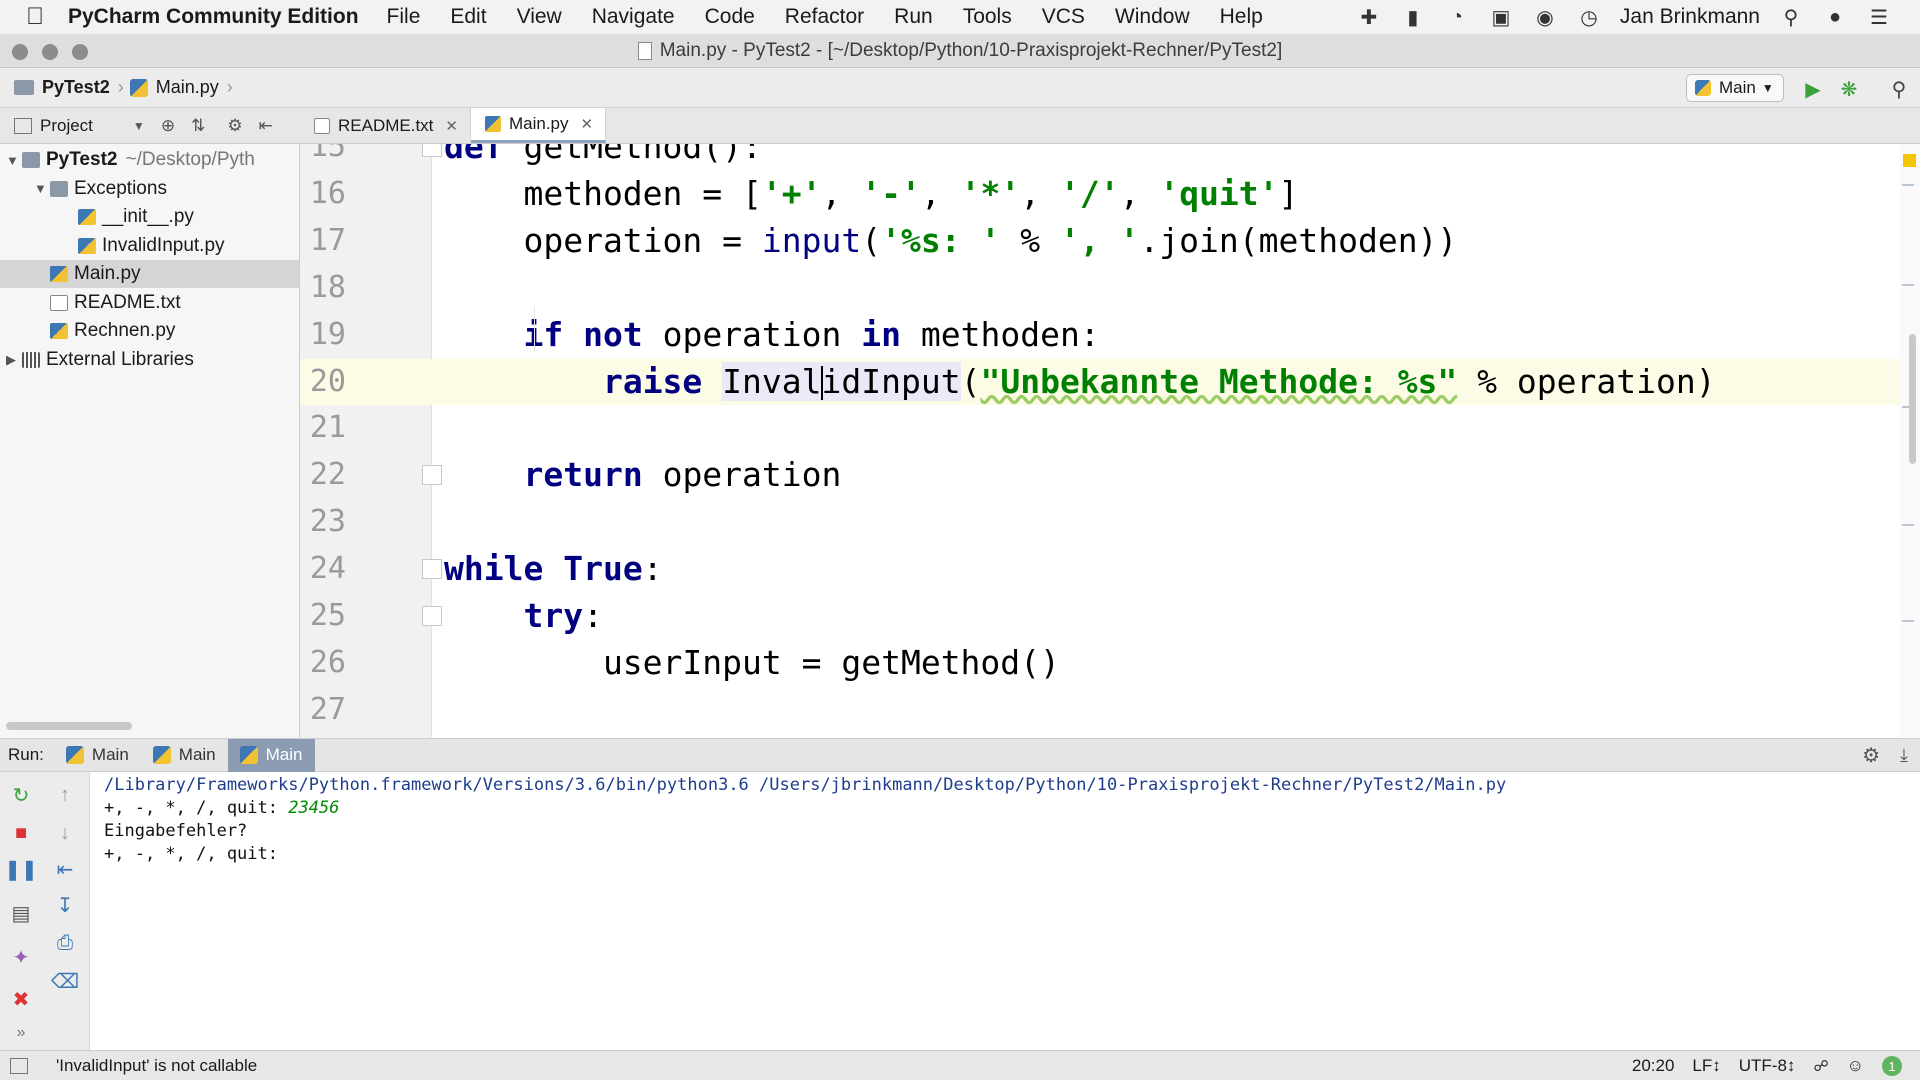 The width and height of the screenshot is (1920, 1080). I want to click on menu-edit: Edit, so click(468, 17).